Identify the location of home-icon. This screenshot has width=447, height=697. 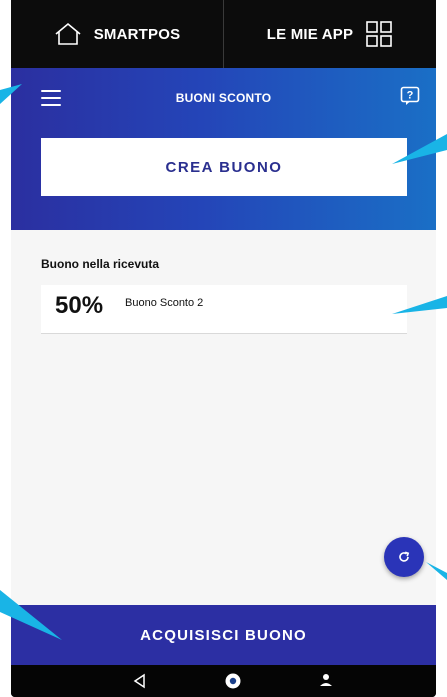
(68, 33).